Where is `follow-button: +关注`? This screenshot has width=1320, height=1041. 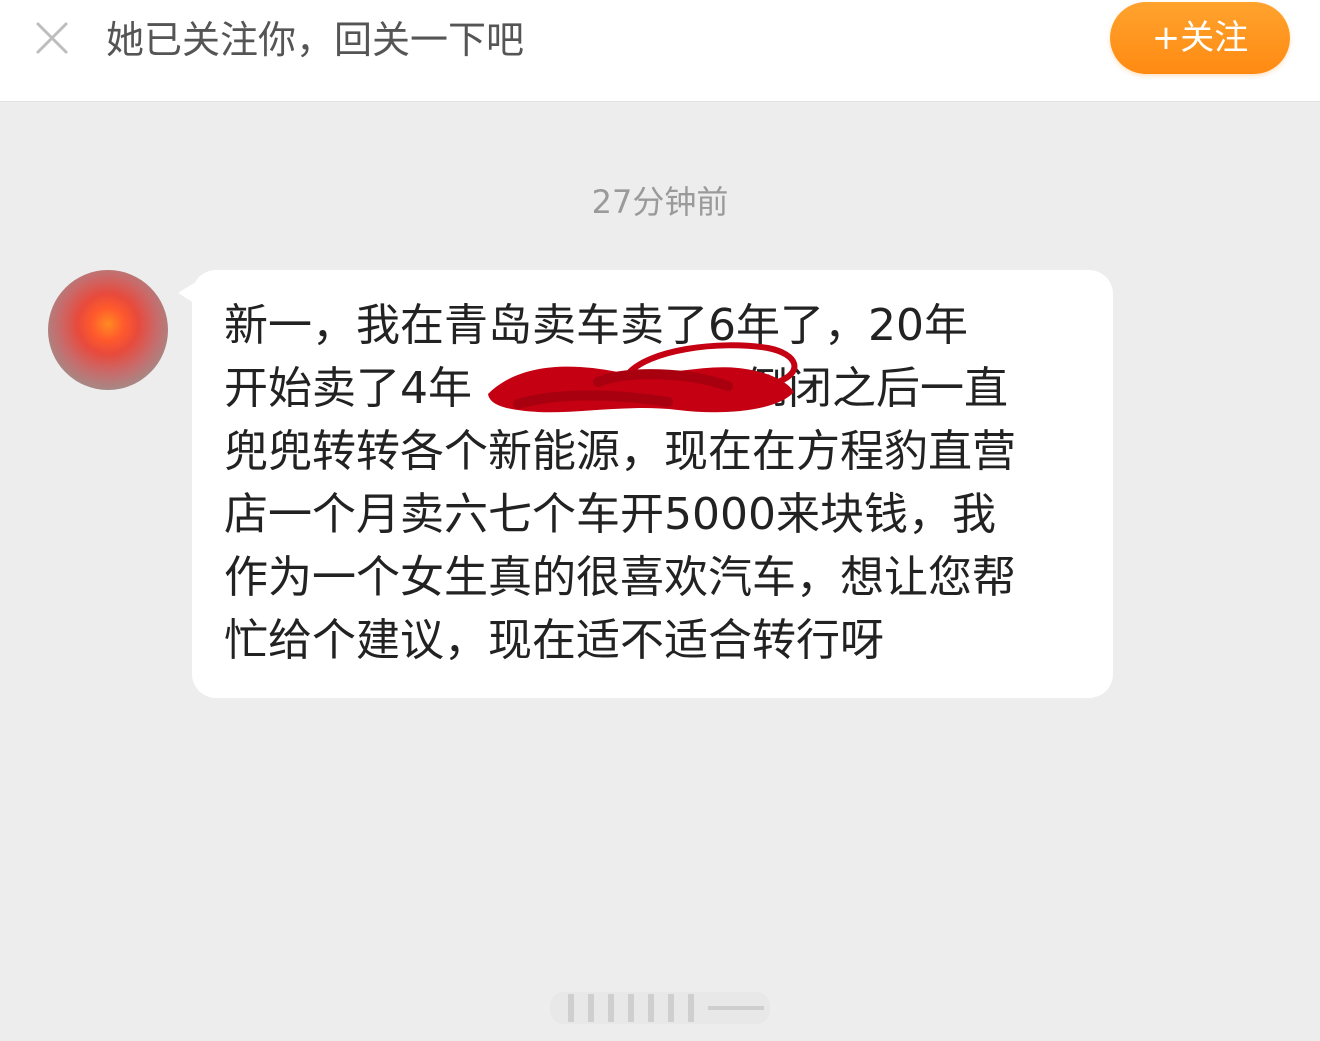
follow-button: +关注 is located at coordinates (1200, 38).